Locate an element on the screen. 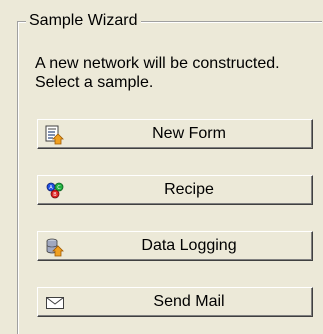  recipe-label: Recipe is located at coordinates (189, 189).